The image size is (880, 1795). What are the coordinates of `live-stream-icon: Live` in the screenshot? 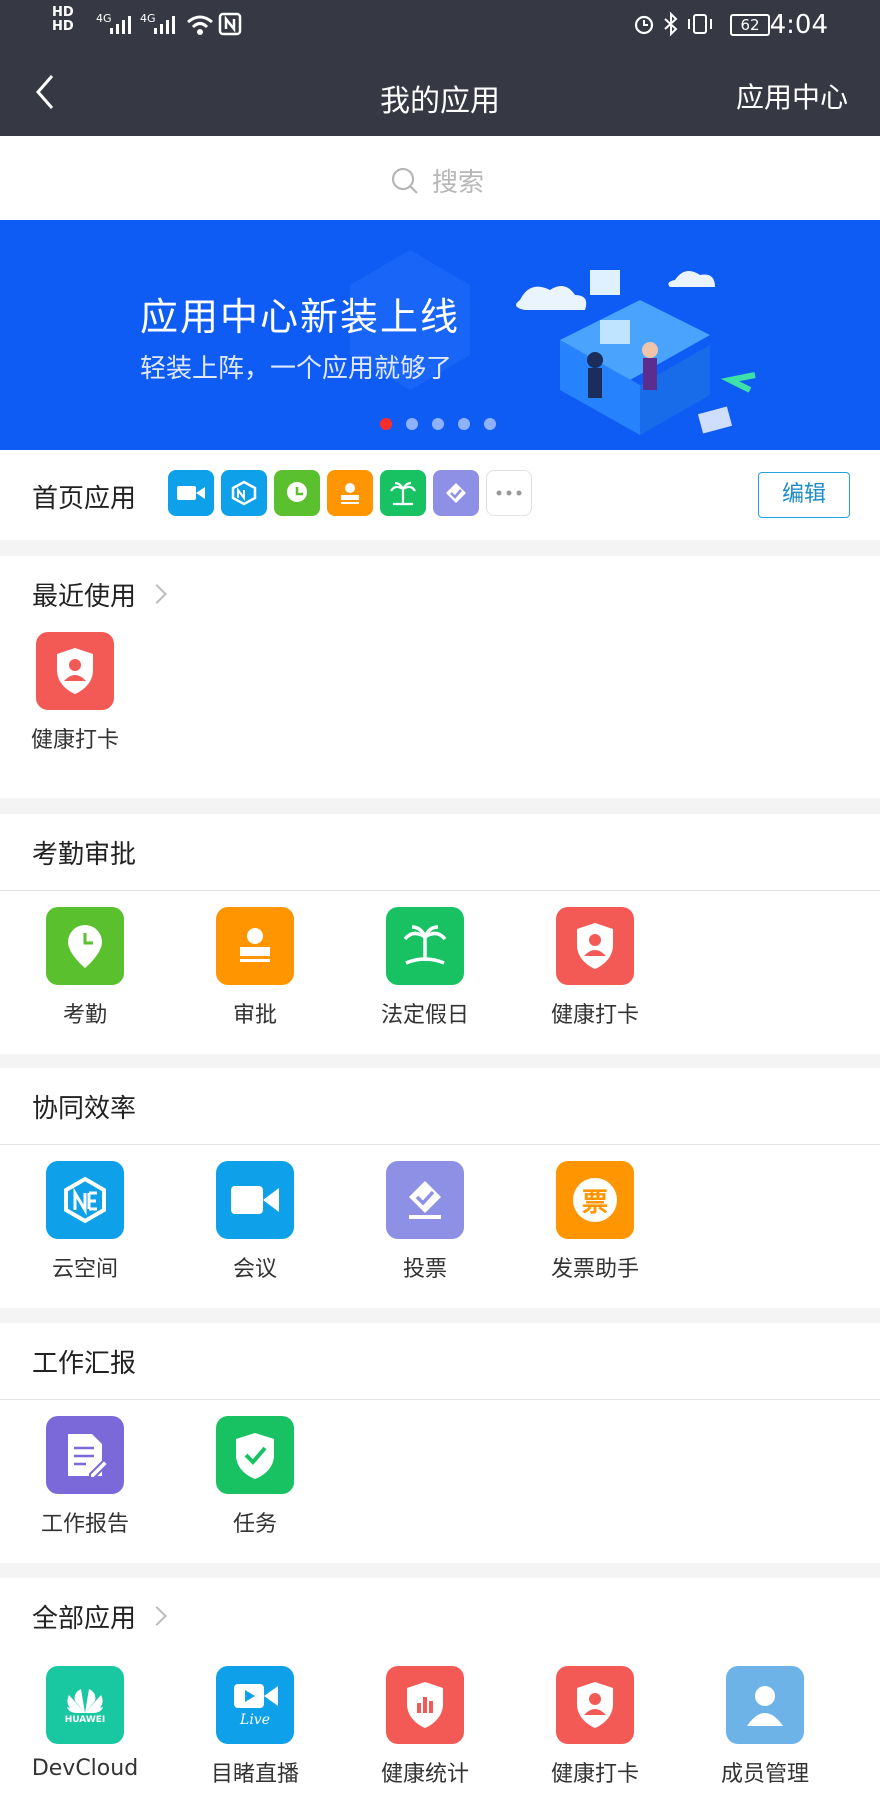 It's located at (255, 1705).